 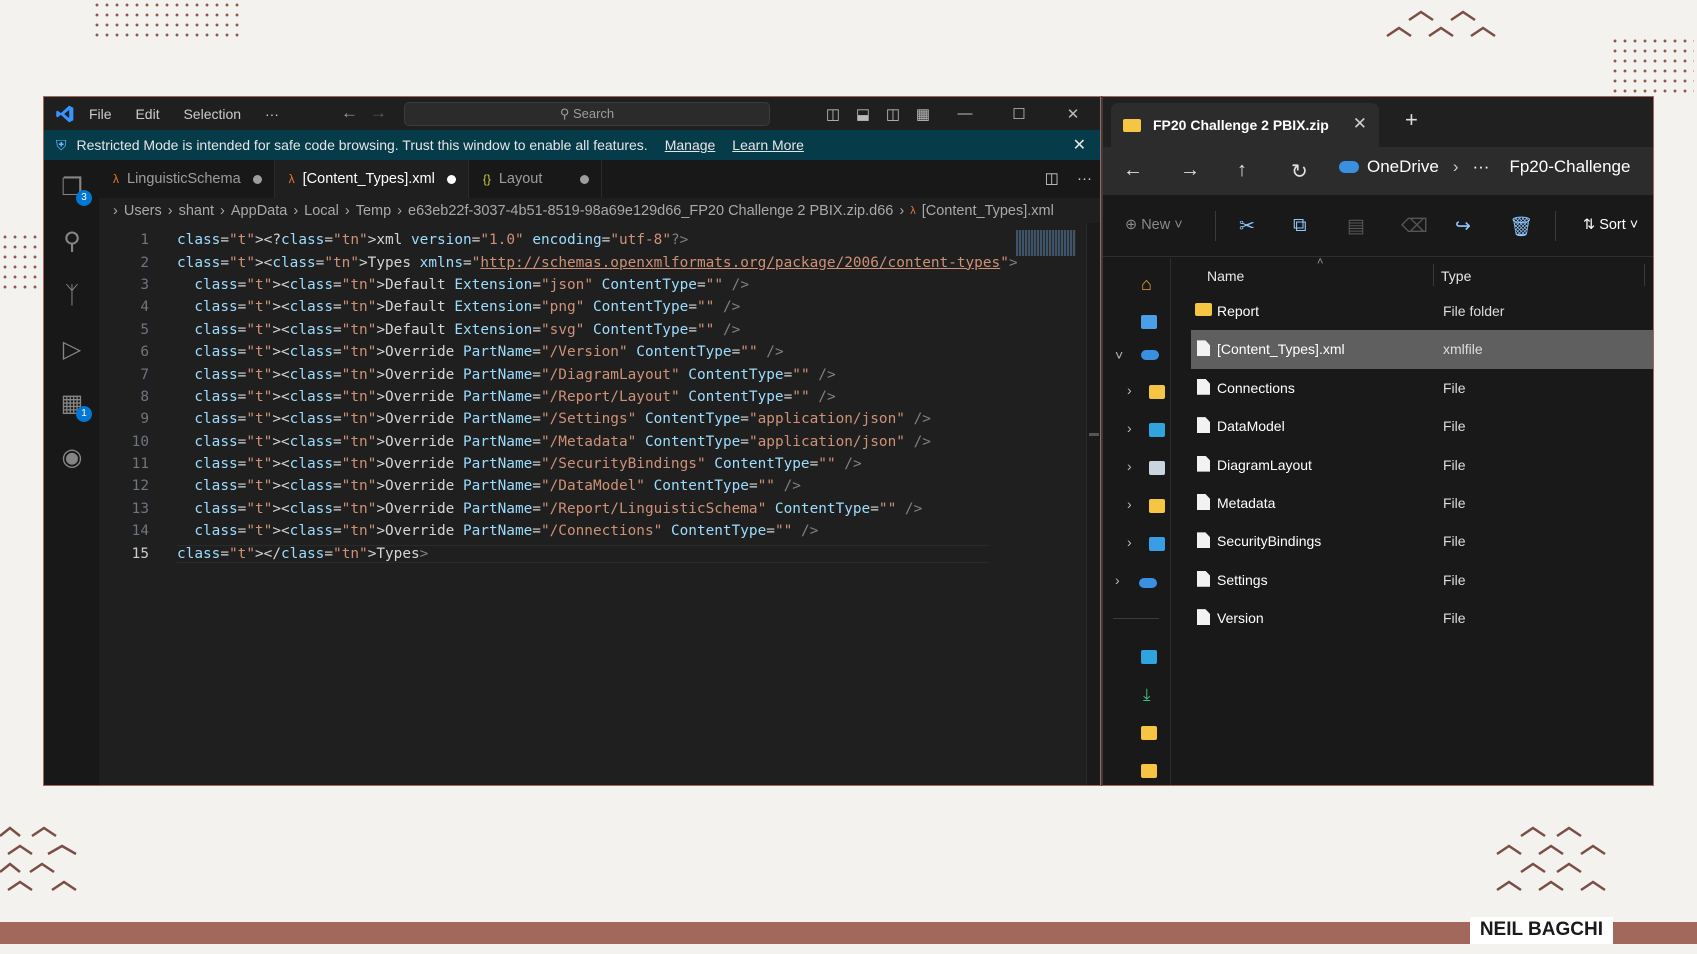 I want to click on breadcrumb-item: [Content_Types].xml, so click(x=988, y=211).